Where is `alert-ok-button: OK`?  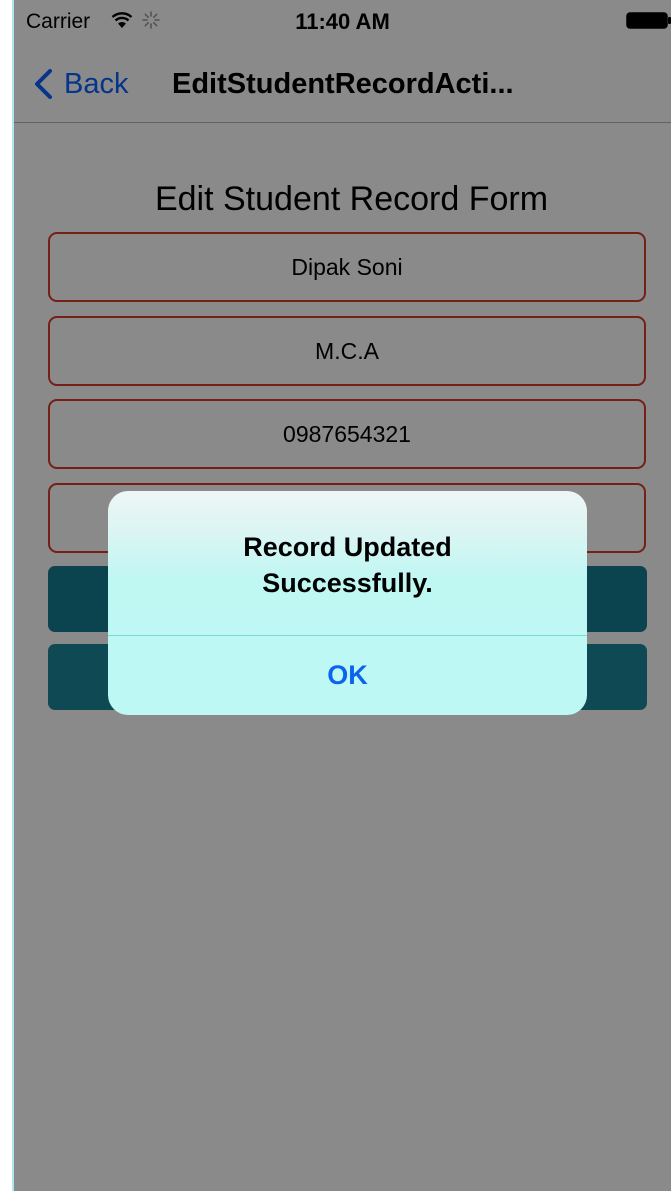 alert-ok-button: OK is located at coordinates (347, 675).